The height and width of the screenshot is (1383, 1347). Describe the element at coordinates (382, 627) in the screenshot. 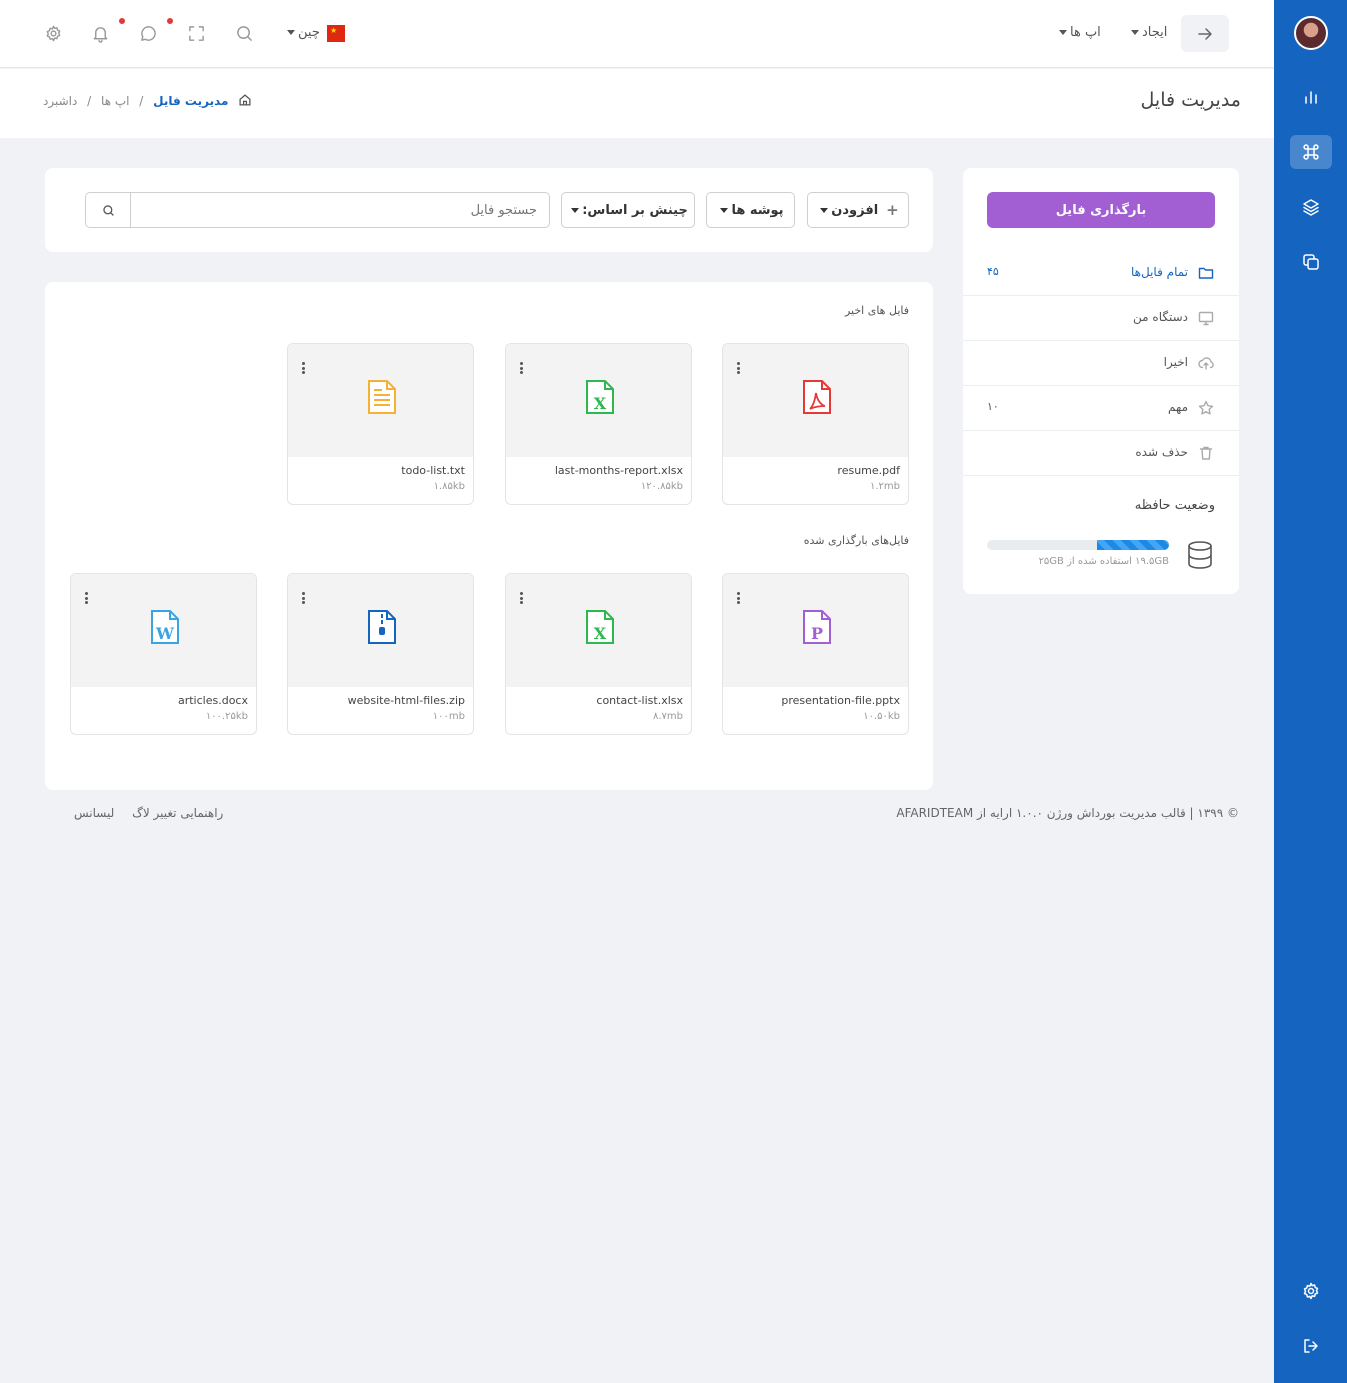

I see `zip-icon` at that location.